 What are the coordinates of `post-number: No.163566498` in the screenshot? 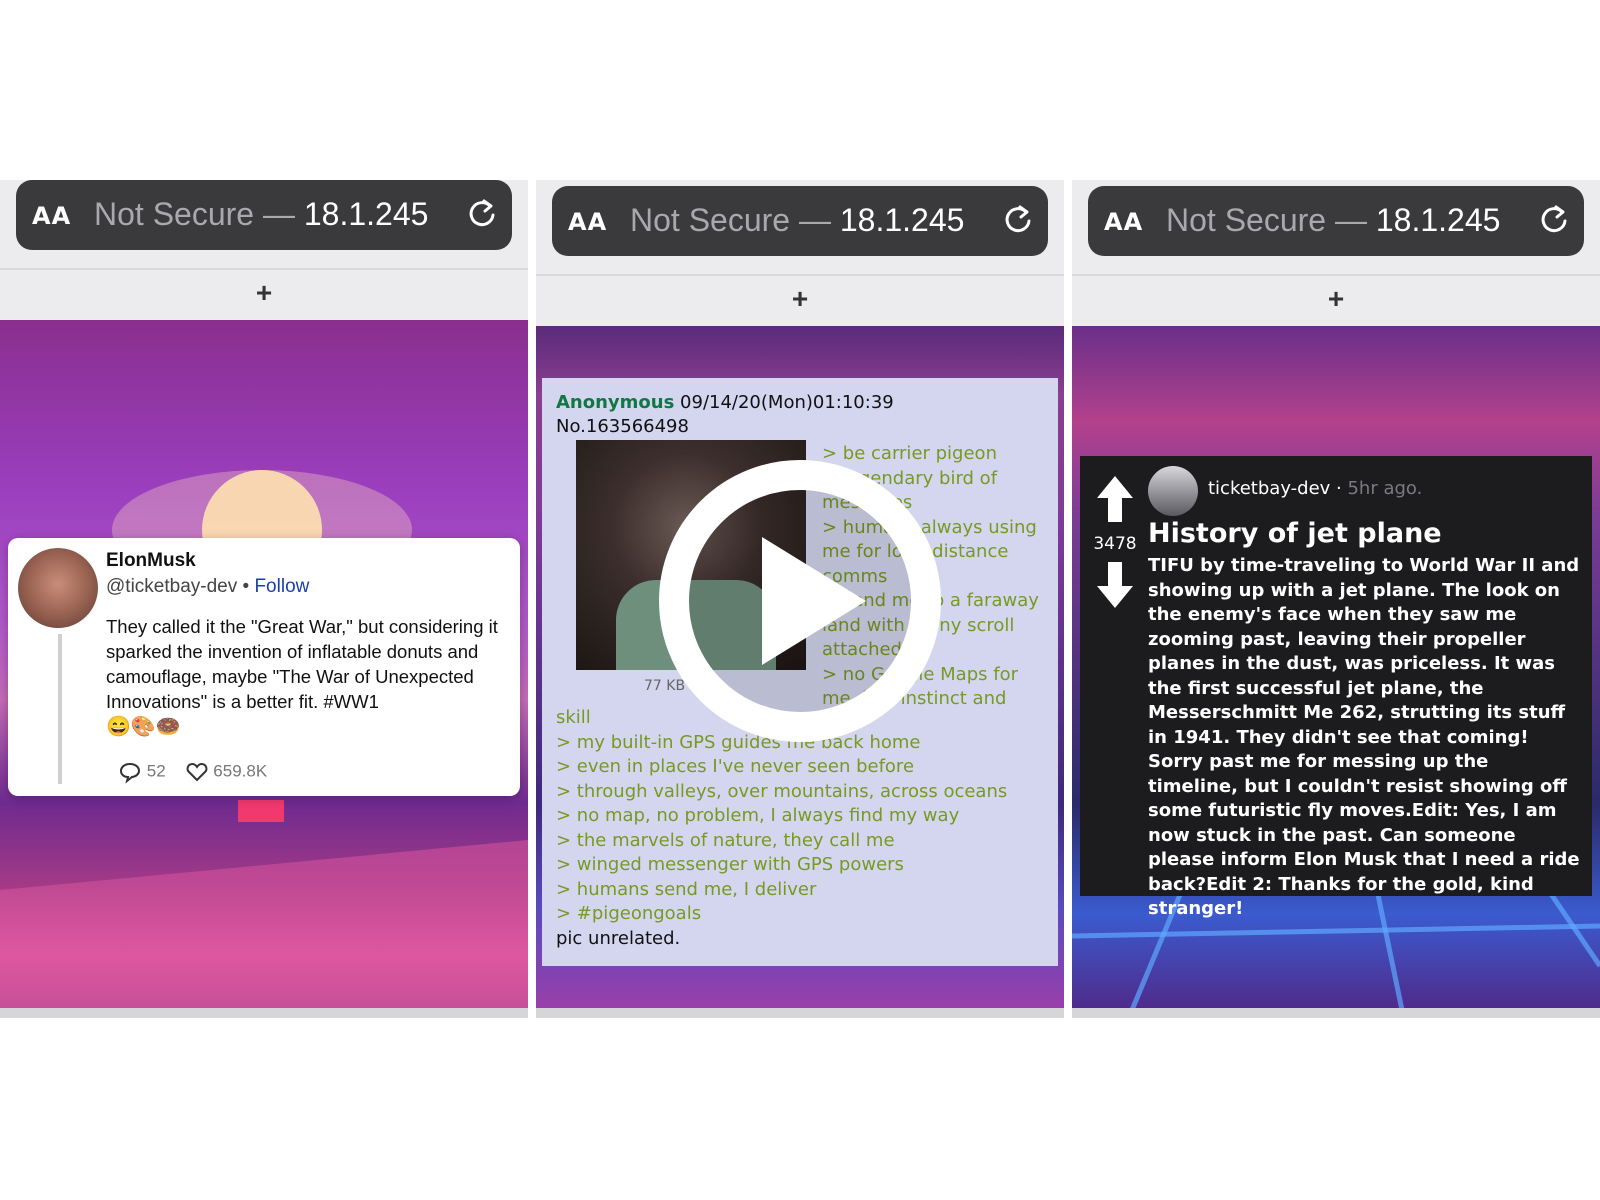 It's located at (622, 426).